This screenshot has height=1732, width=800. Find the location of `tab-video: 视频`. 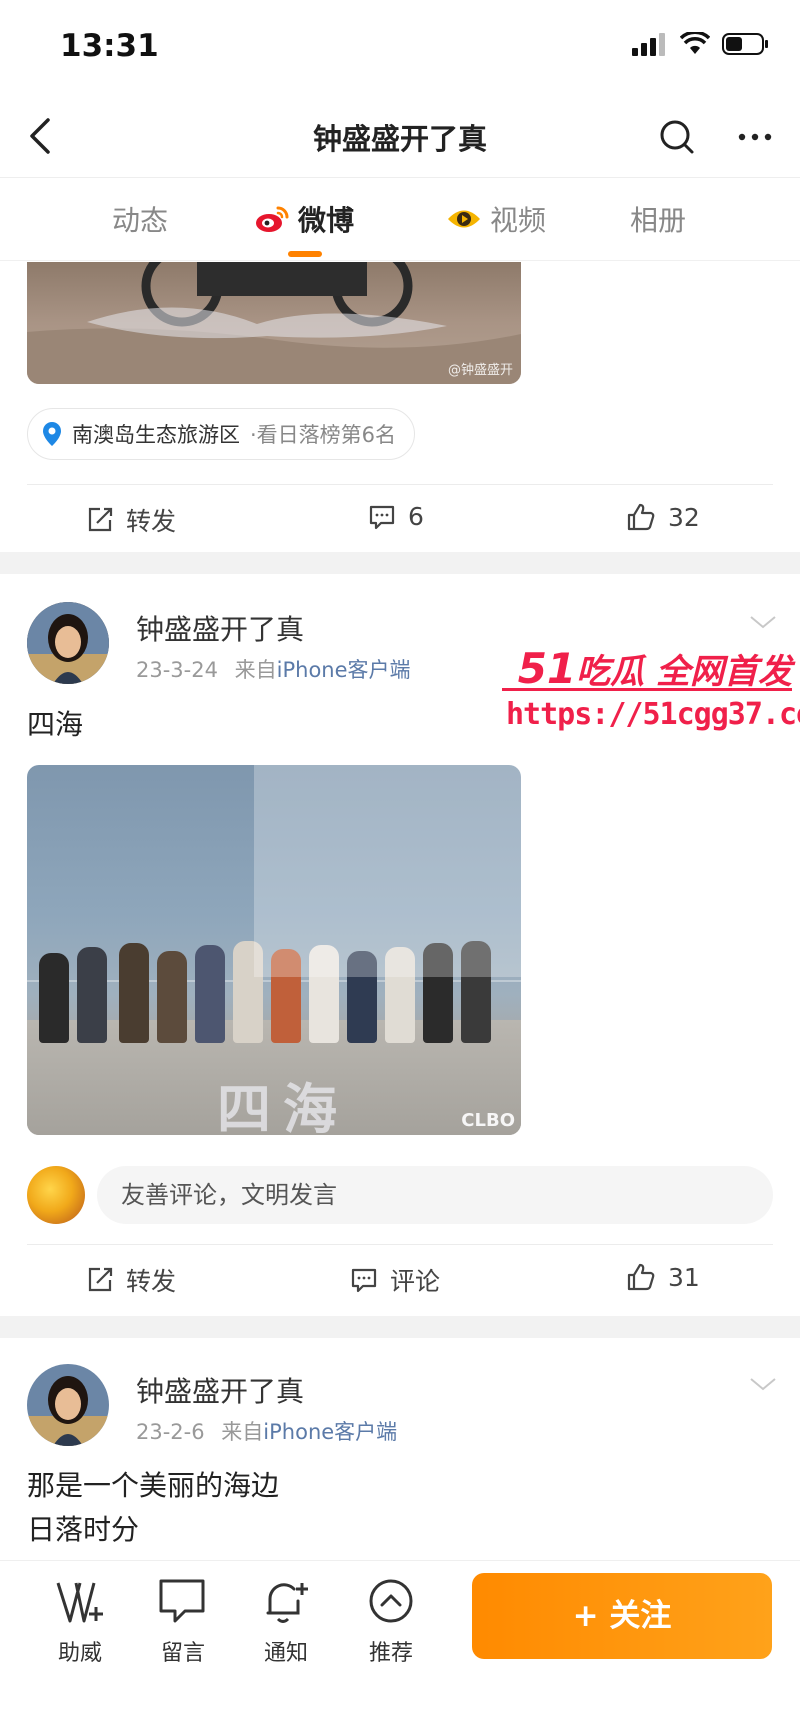

tab-video: 视频 is located at coordinates (496, 219).